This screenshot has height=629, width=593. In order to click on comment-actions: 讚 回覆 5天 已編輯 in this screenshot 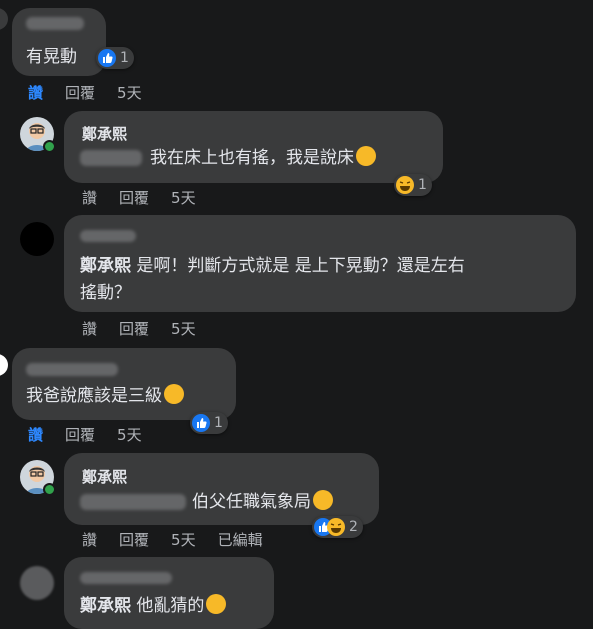, I will do `click(183, 539)`.